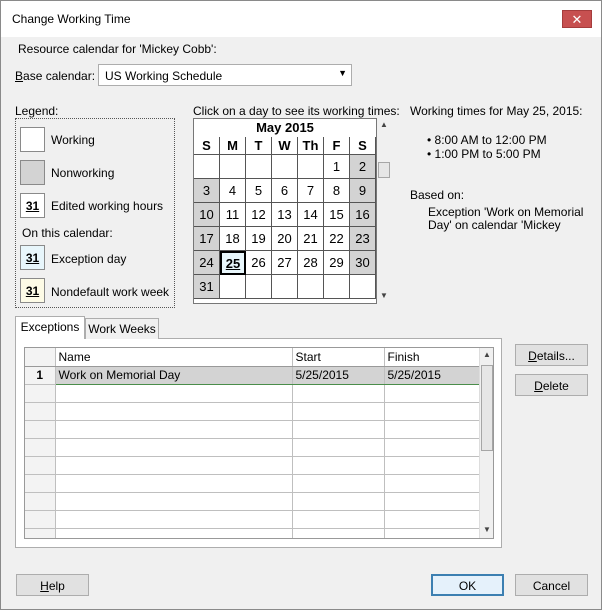 The width and height of the screenshot is (602, 610). What do you see at coordinates (207, 215) in the screenshot?
I see `calendar-day: 10` at bounding box center [207, 215].